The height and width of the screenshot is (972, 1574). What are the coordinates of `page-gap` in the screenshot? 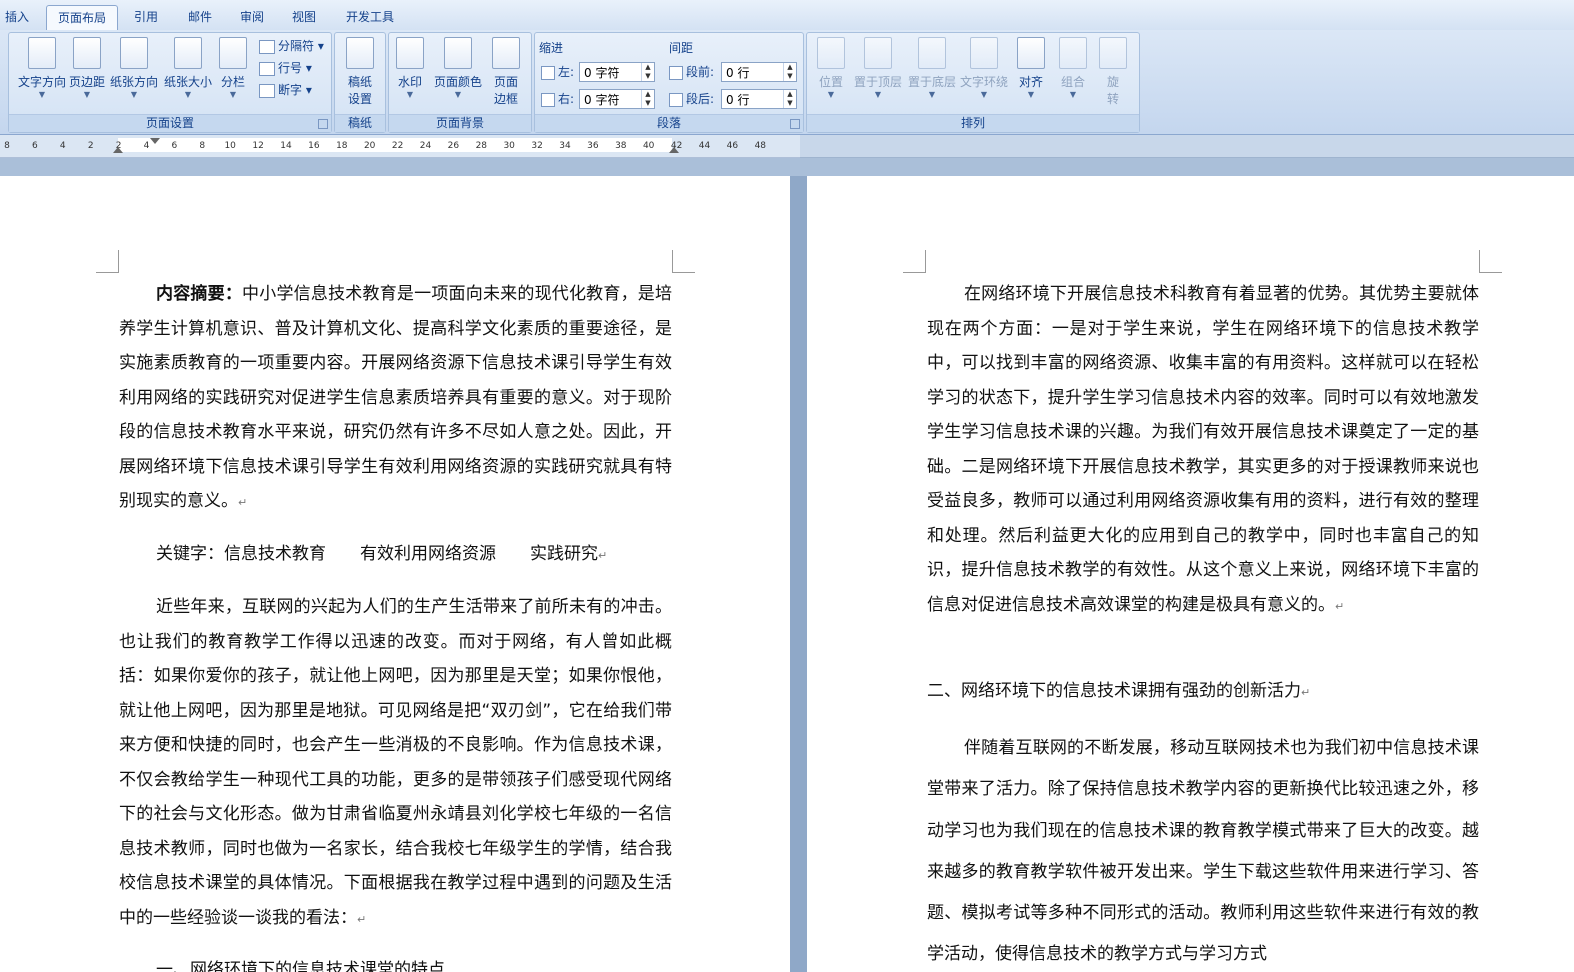 It's located at (798, 574).